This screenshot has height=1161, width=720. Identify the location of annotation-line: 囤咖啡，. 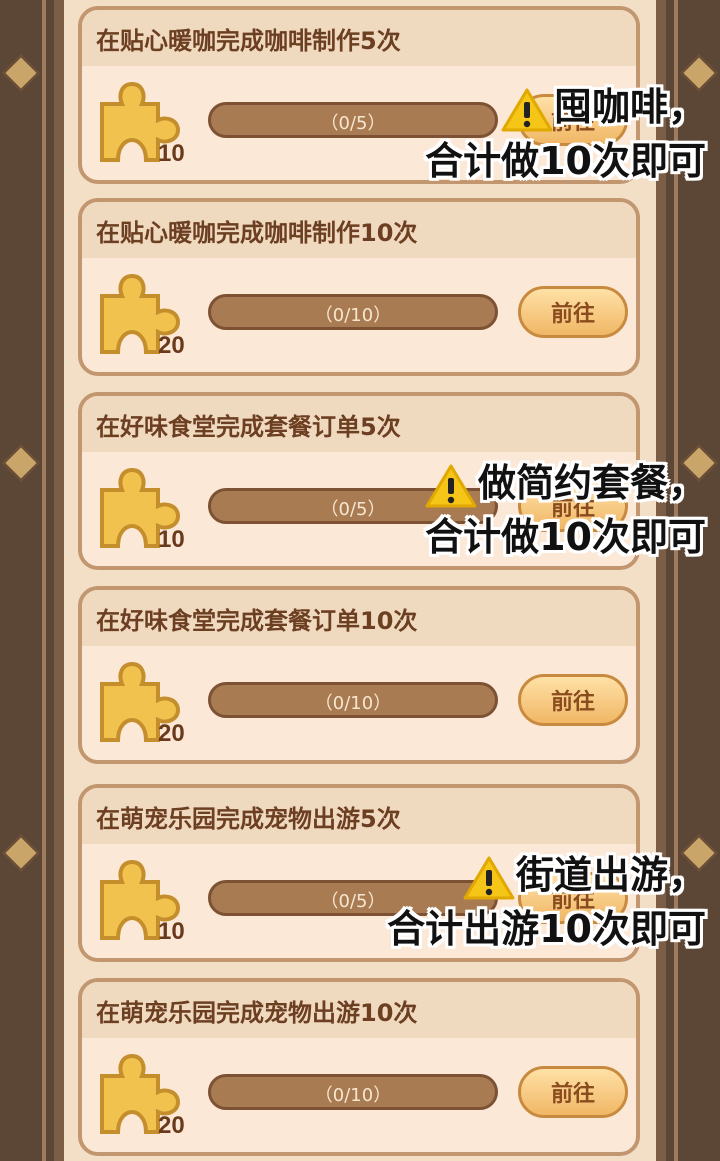
(565, 107).